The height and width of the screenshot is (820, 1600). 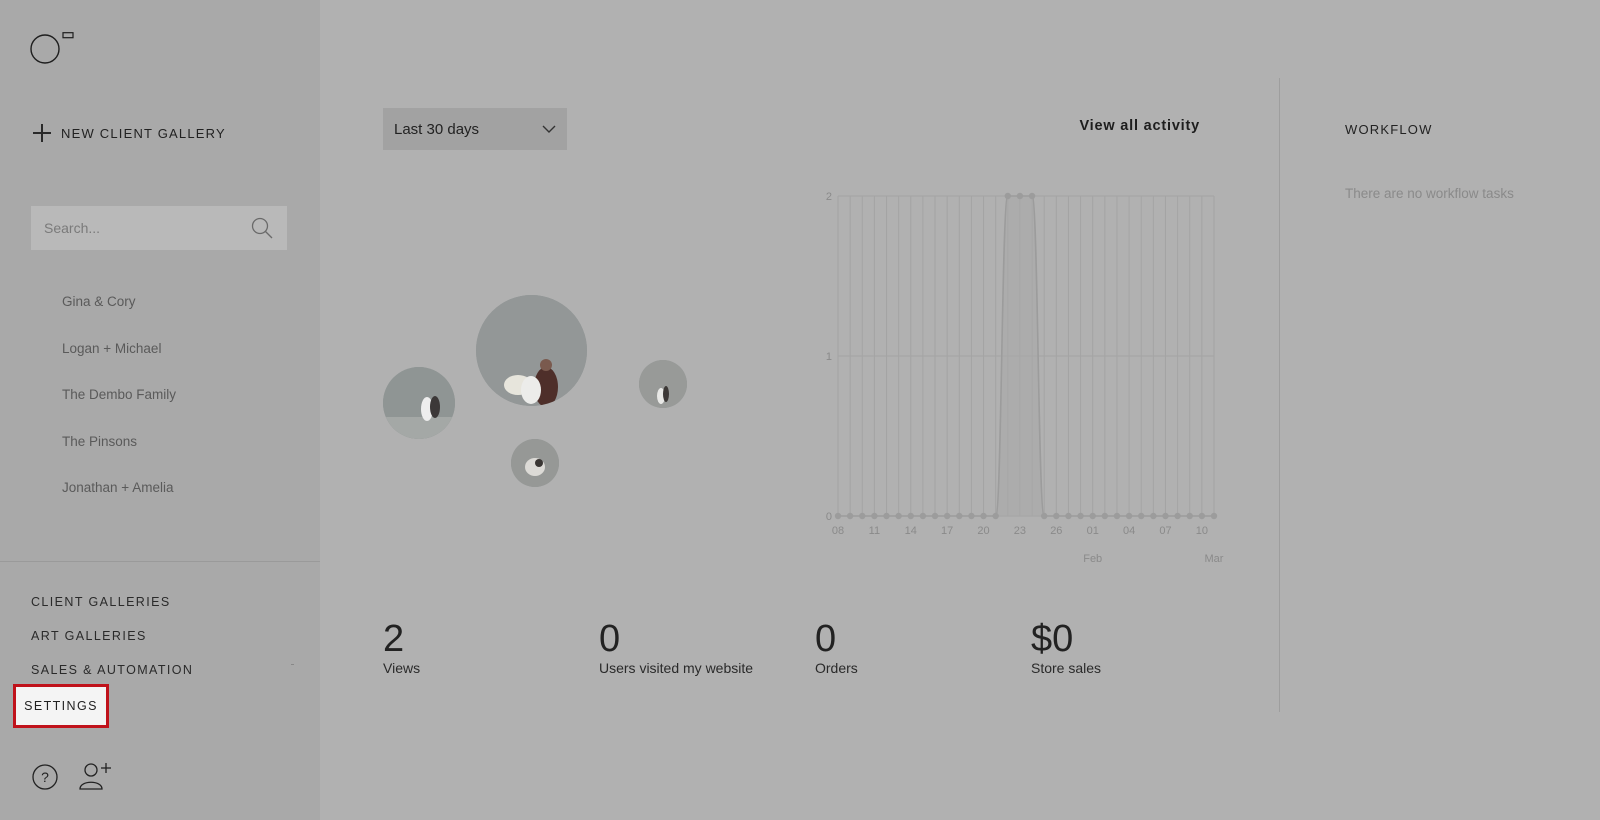 What do you see at coordinates (1279, 395) in the screenshot?
I see `workflow-divider` at bounding box center [1279, 395].